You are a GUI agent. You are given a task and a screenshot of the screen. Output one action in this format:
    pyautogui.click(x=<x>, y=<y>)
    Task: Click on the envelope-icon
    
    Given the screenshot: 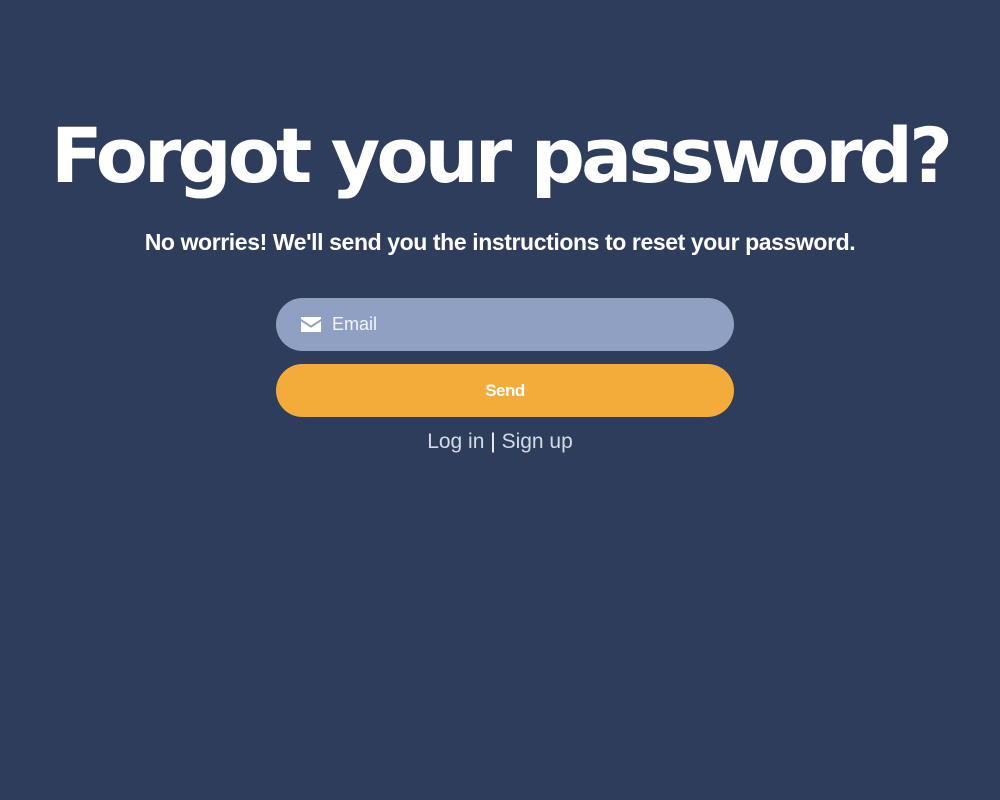 What is the action you would take?
    pyautogui.click(x=311, y=324)
    